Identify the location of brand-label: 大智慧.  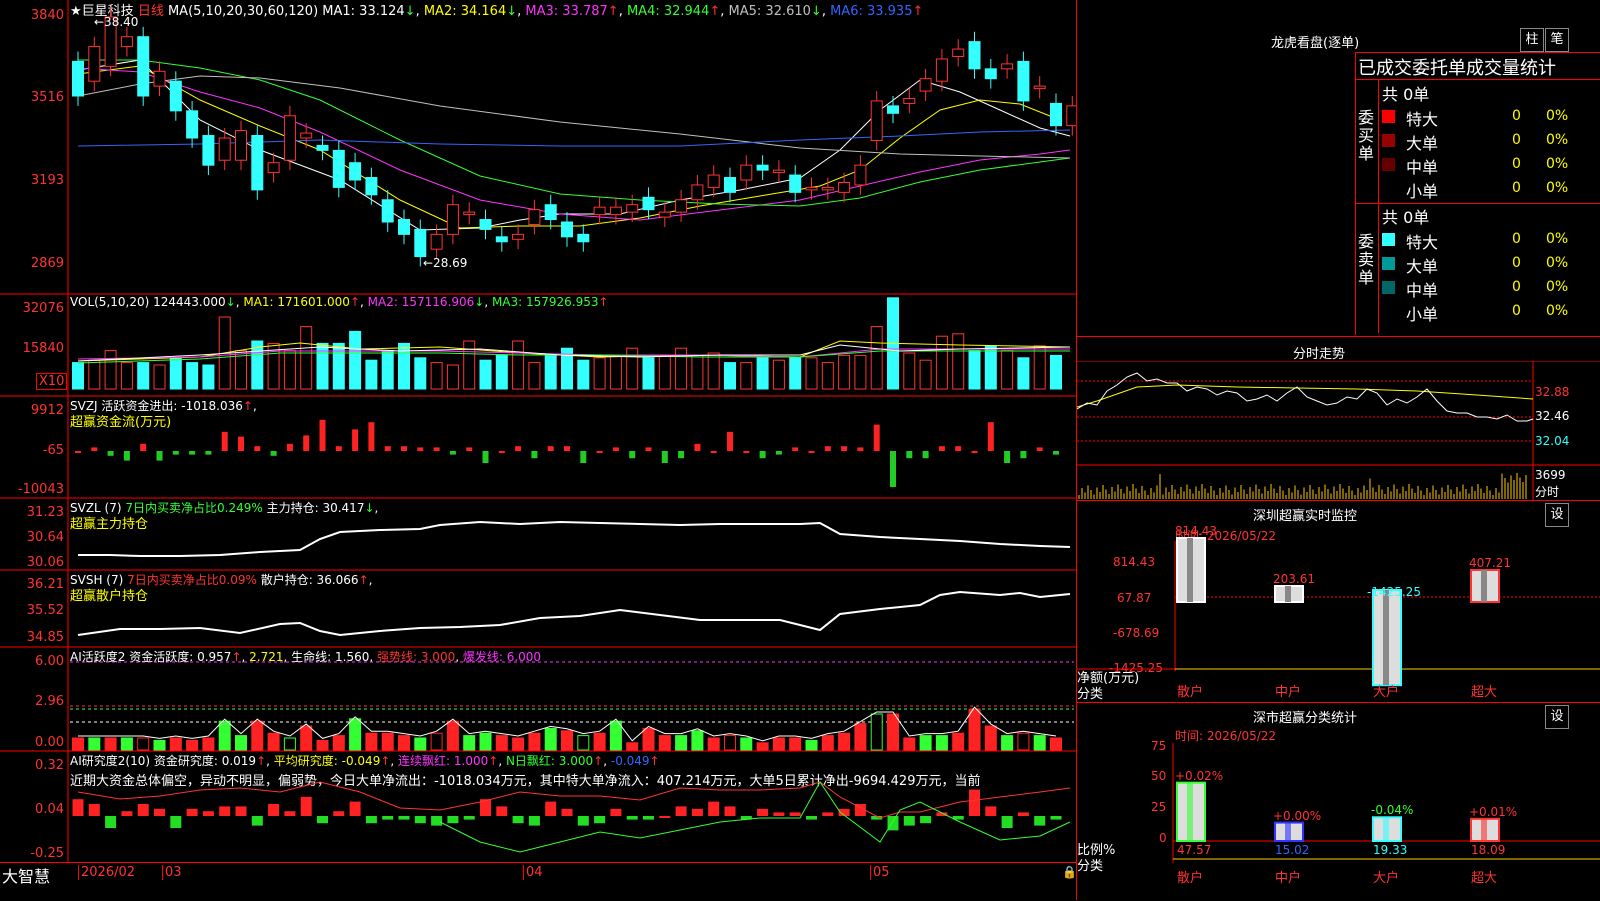
(26, 876).